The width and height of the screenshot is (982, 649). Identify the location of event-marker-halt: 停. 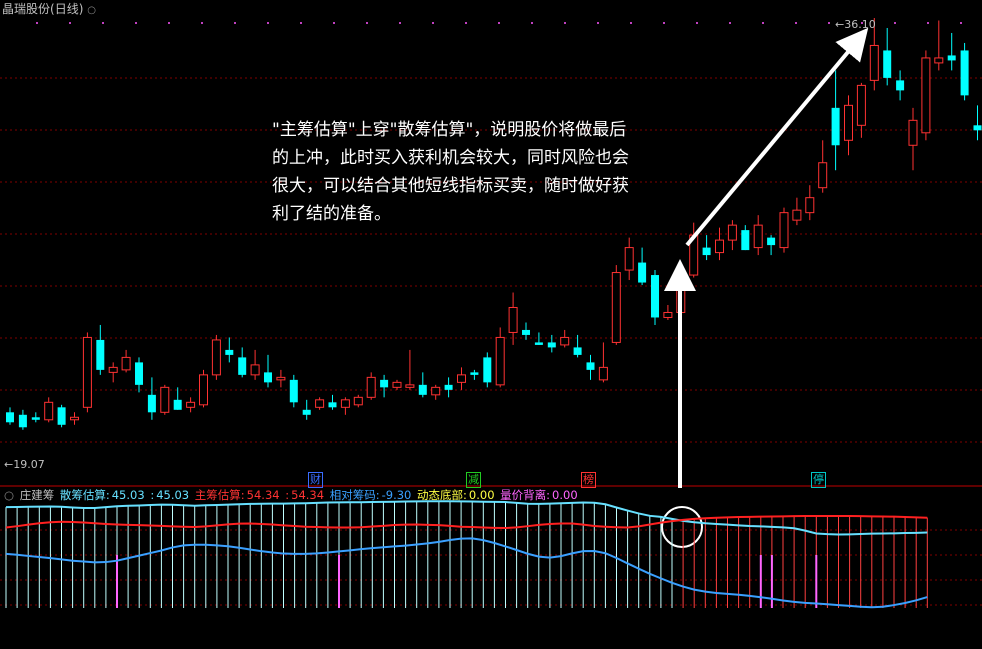
(818, 480).